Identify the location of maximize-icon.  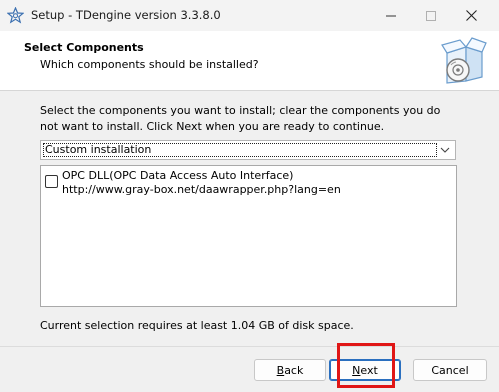
(431, 15).